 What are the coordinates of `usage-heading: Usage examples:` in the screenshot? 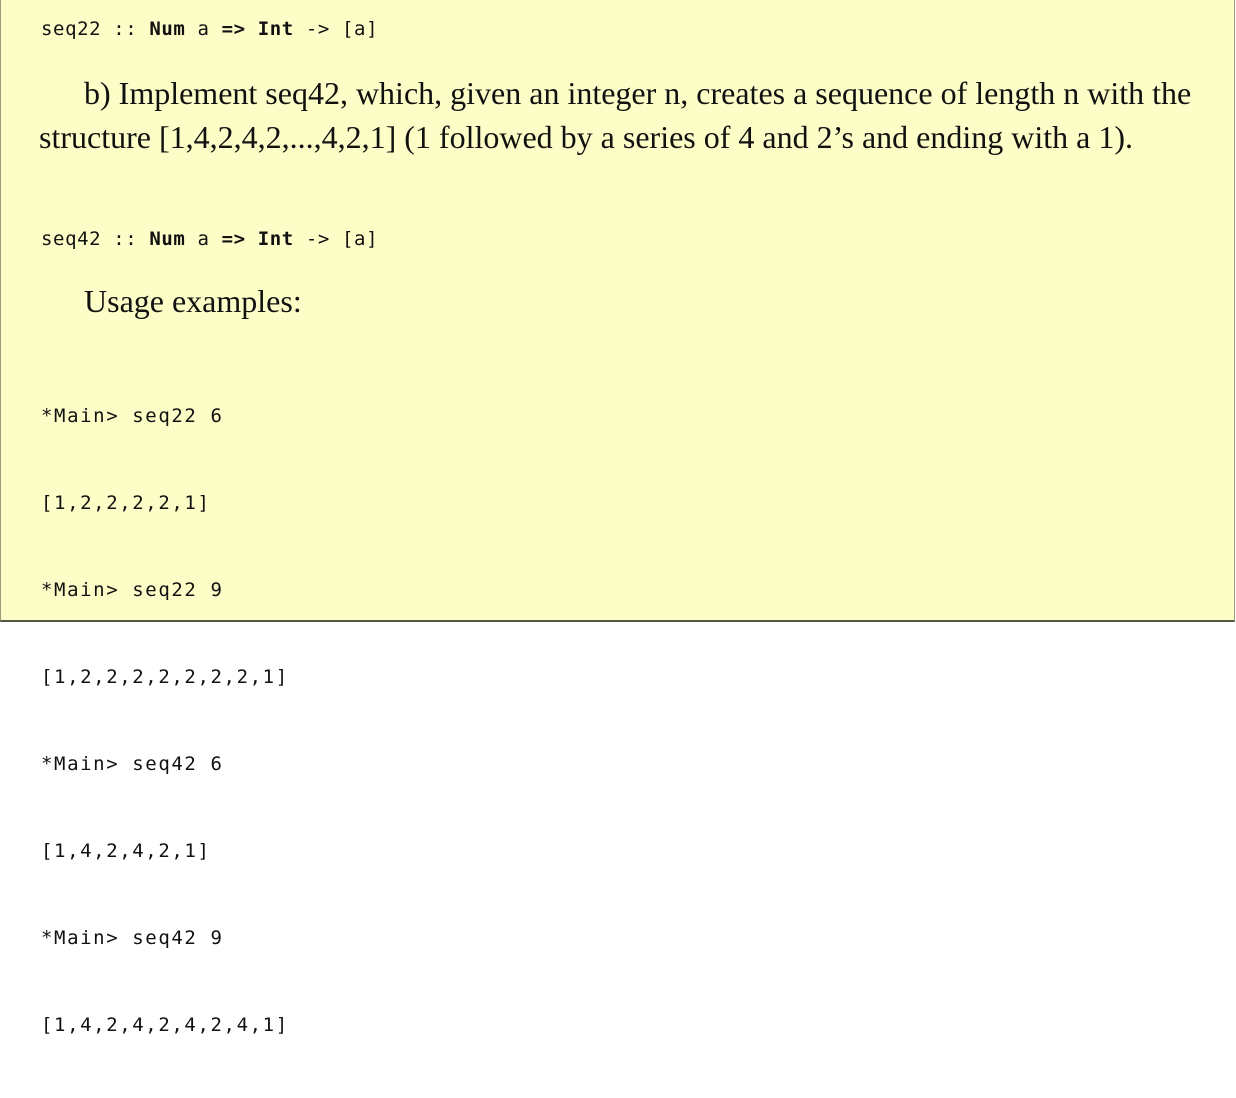 It's located at (193, 301).